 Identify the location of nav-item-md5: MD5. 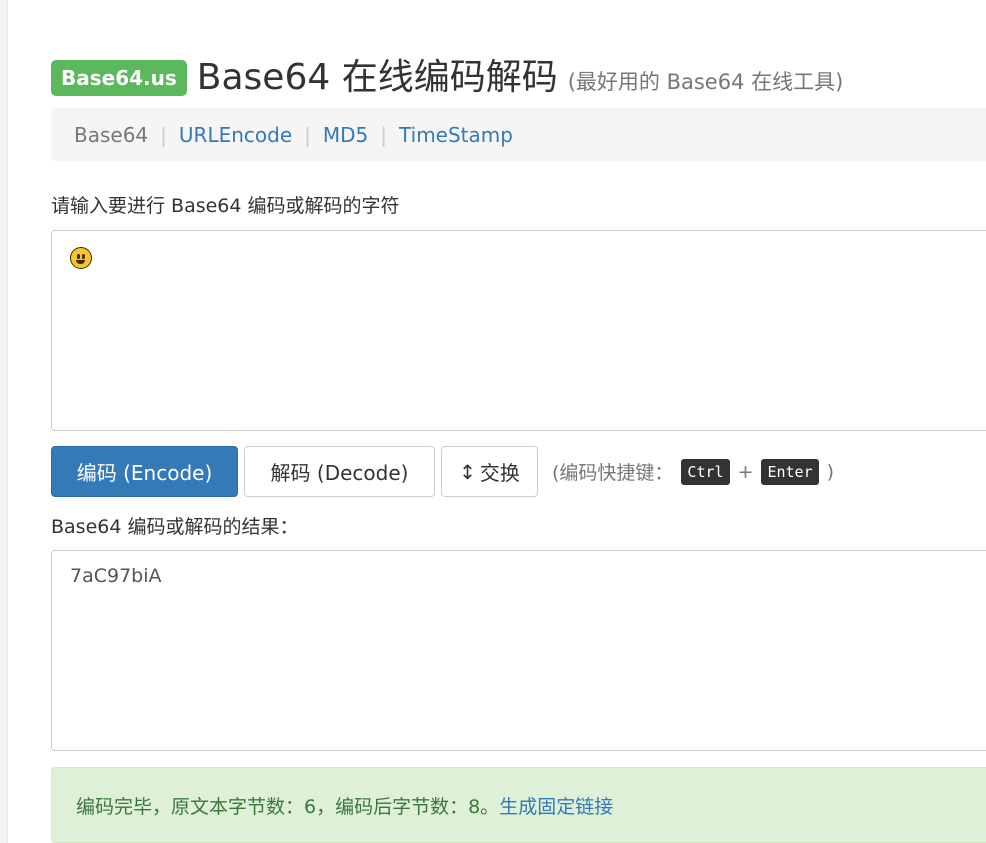
(345, 135).